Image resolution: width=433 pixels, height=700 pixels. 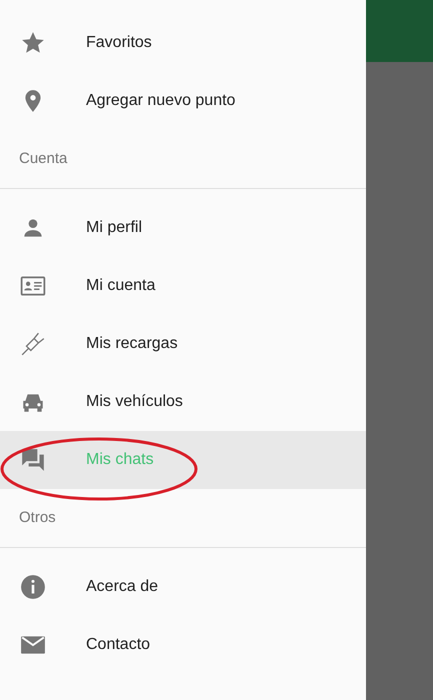 I want to click on chat-bubbles-icon, so click(x=33, y=460).